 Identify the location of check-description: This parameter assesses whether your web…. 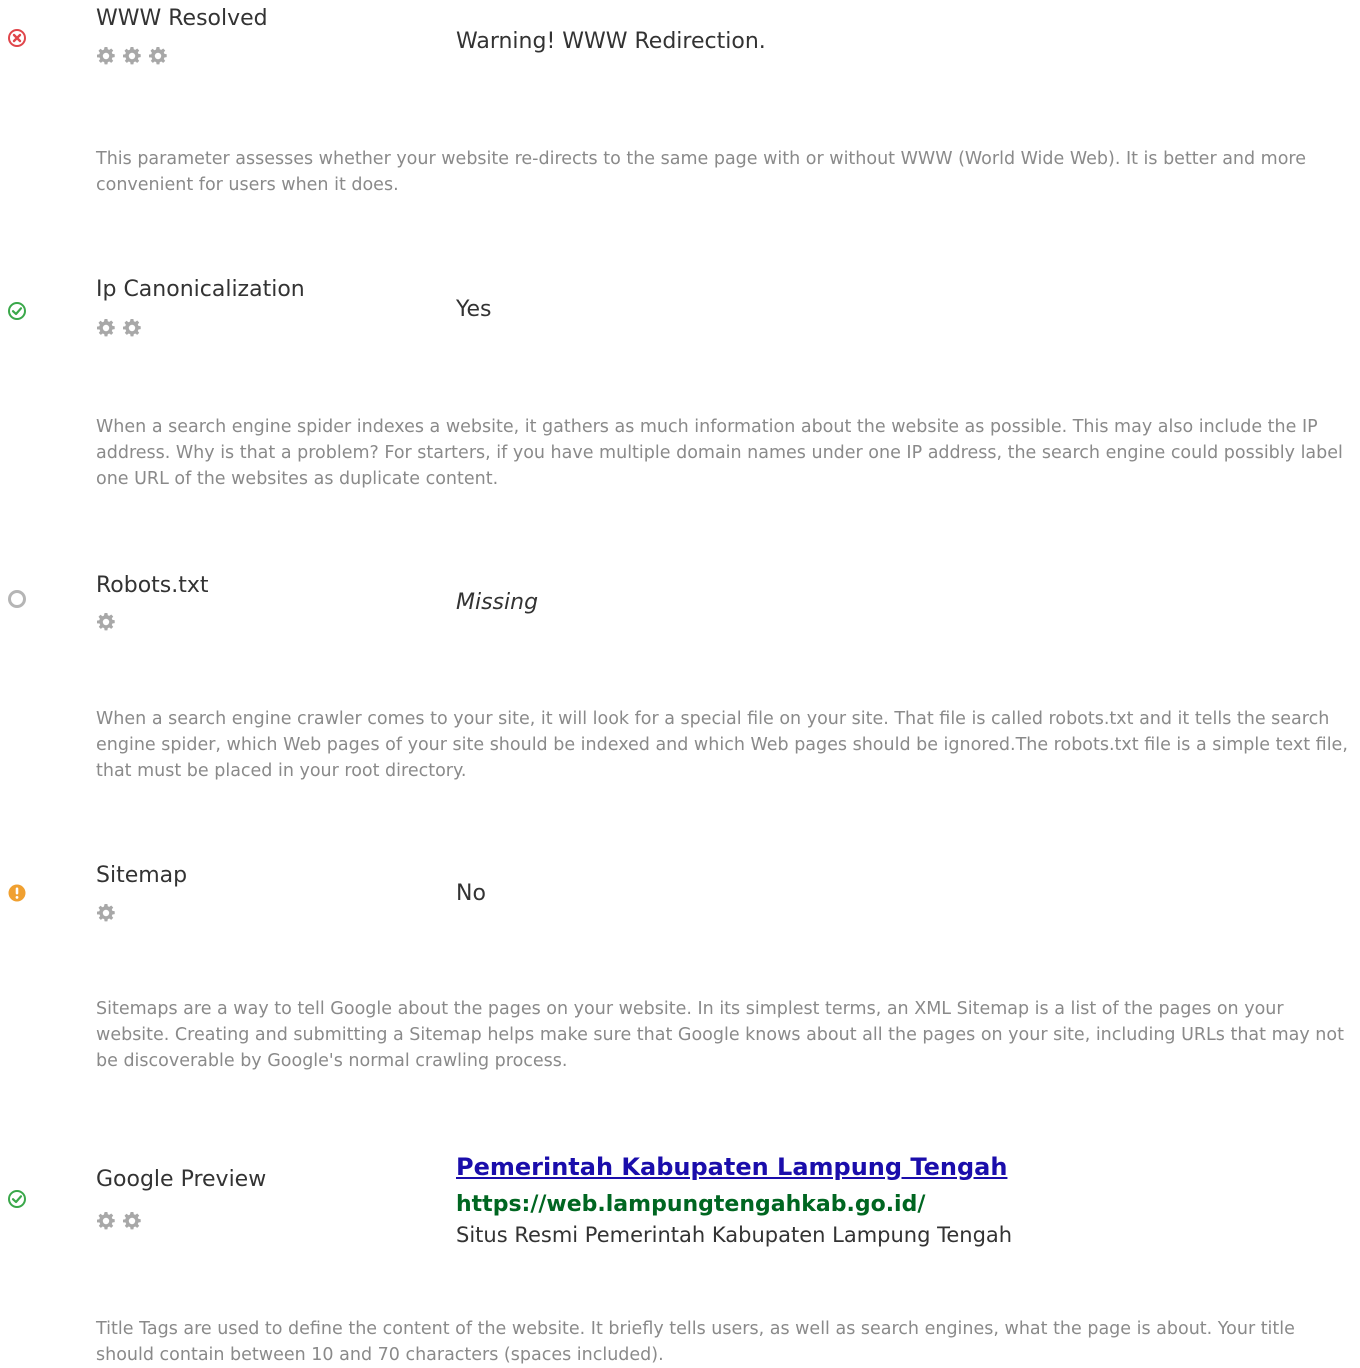
(701, 172).